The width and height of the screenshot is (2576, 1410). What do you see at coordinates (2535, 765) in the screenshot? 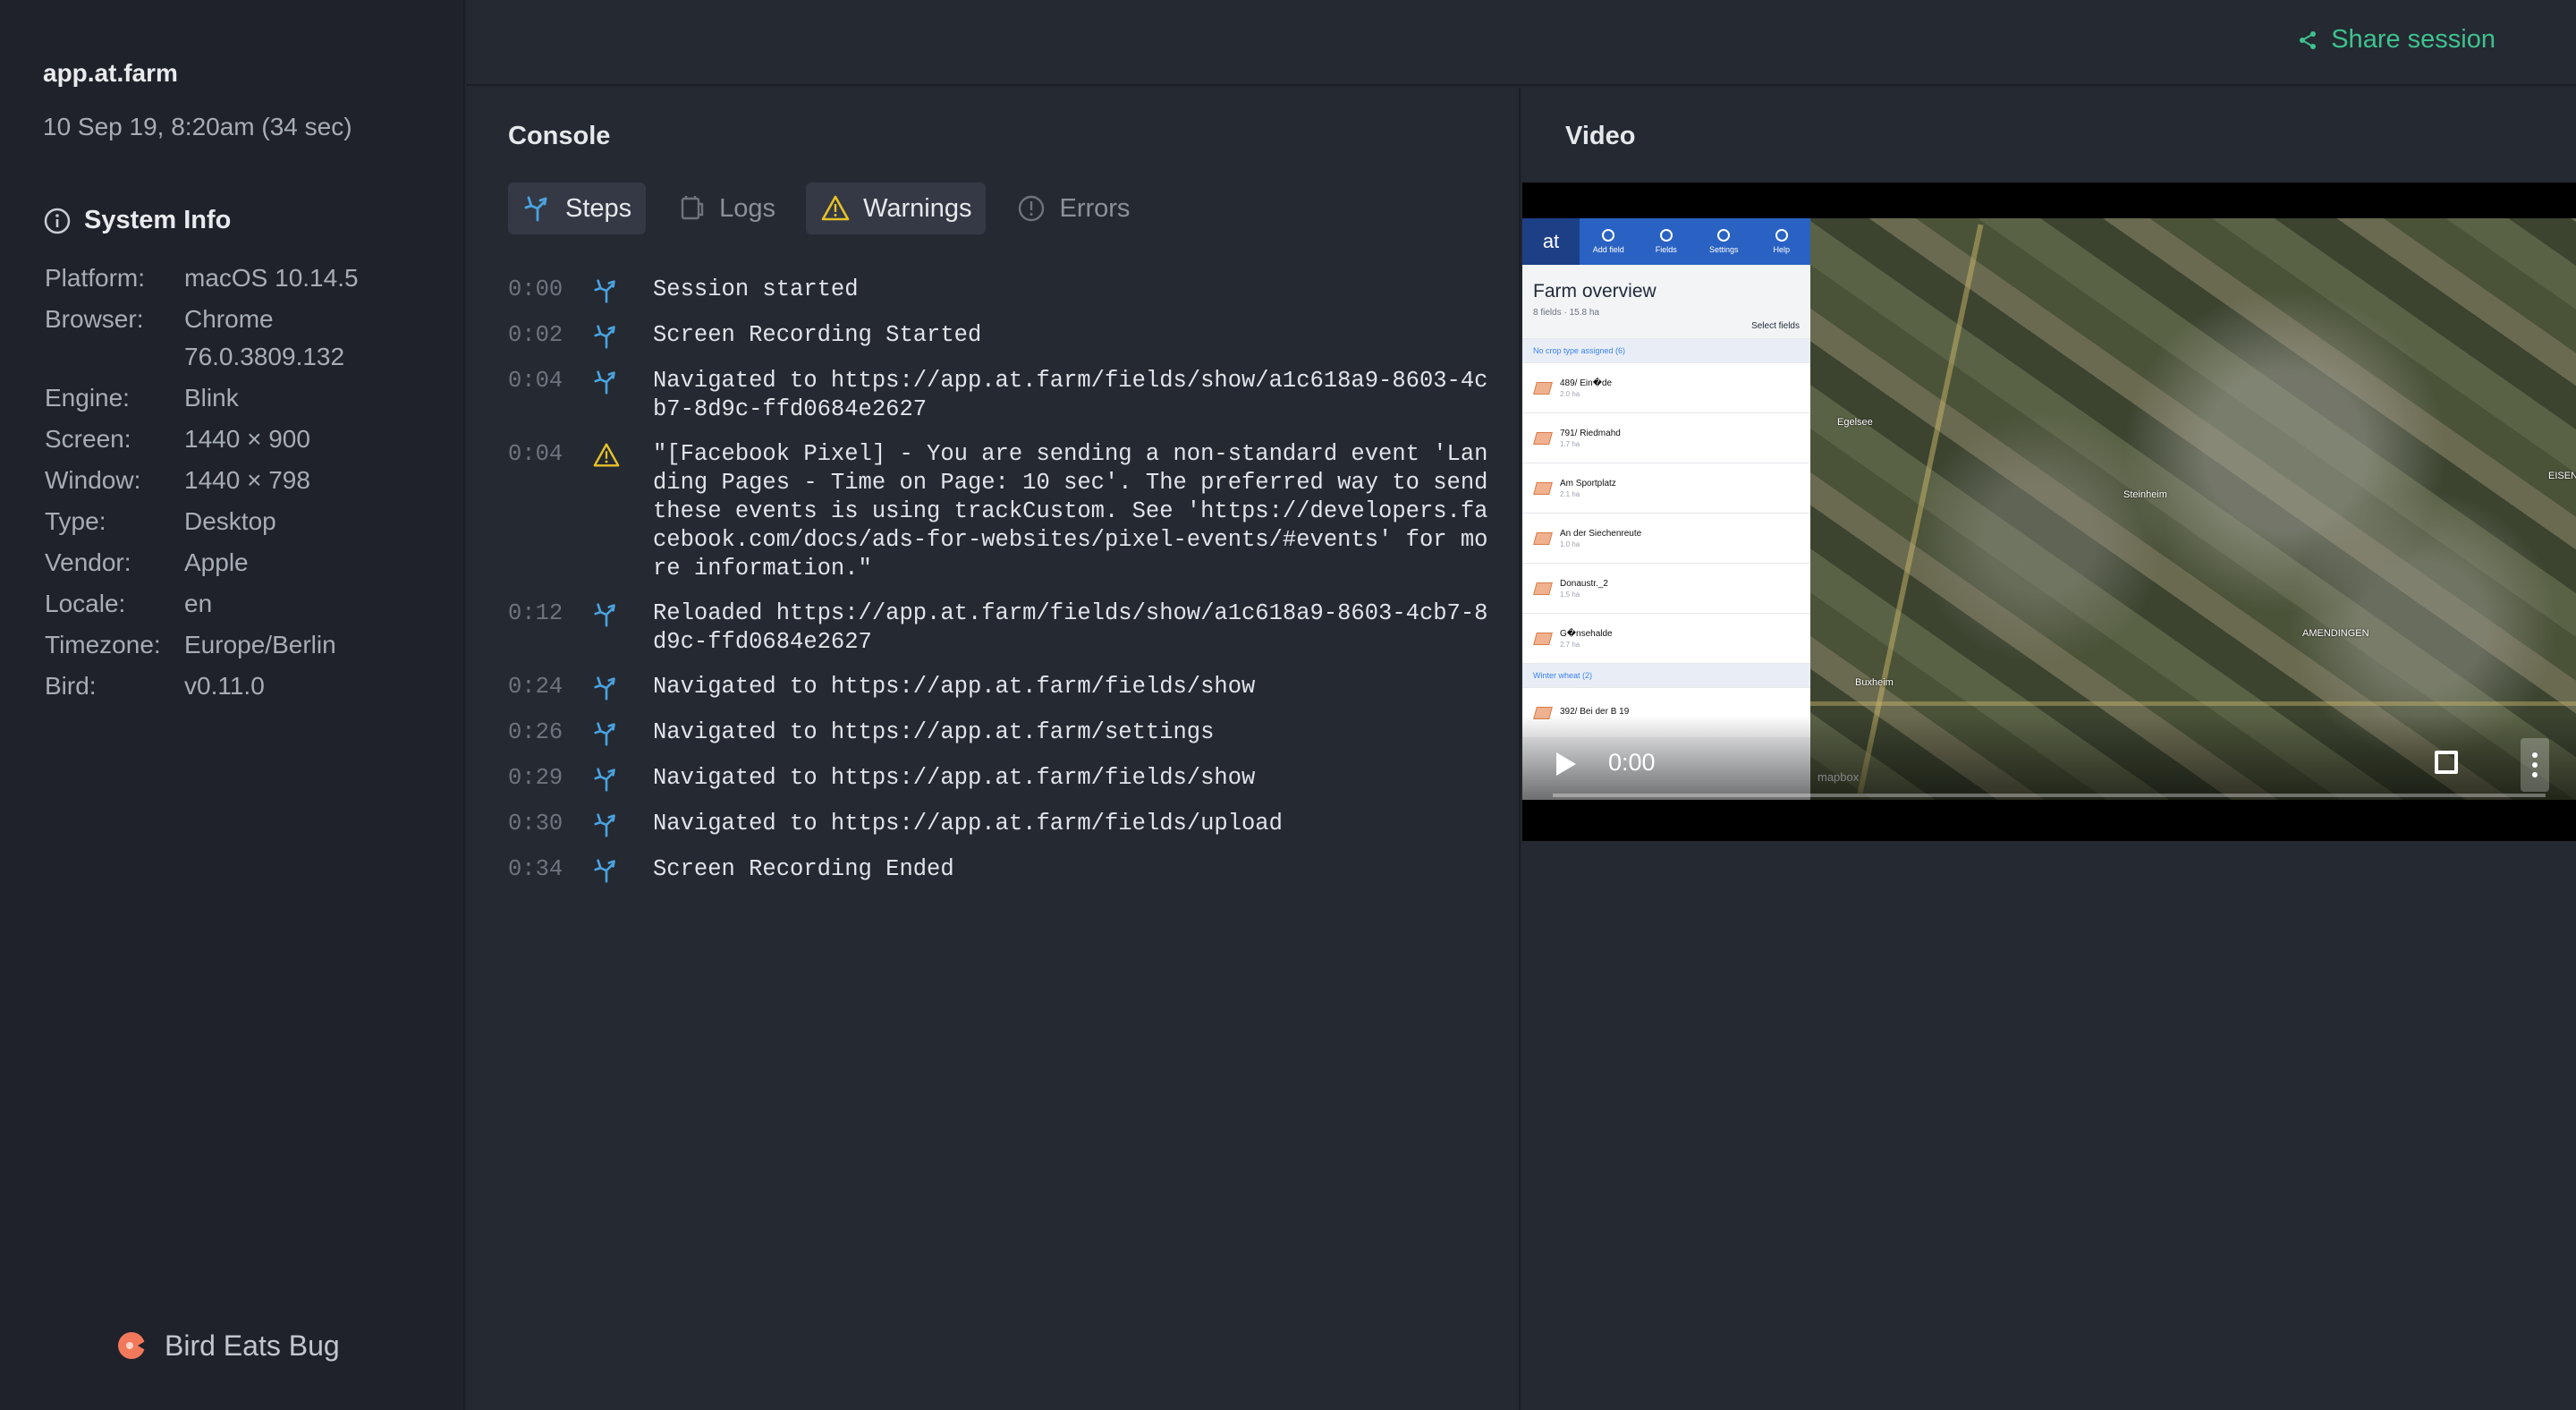
I see `more-options-icon` at bounding box center [2535, 765].